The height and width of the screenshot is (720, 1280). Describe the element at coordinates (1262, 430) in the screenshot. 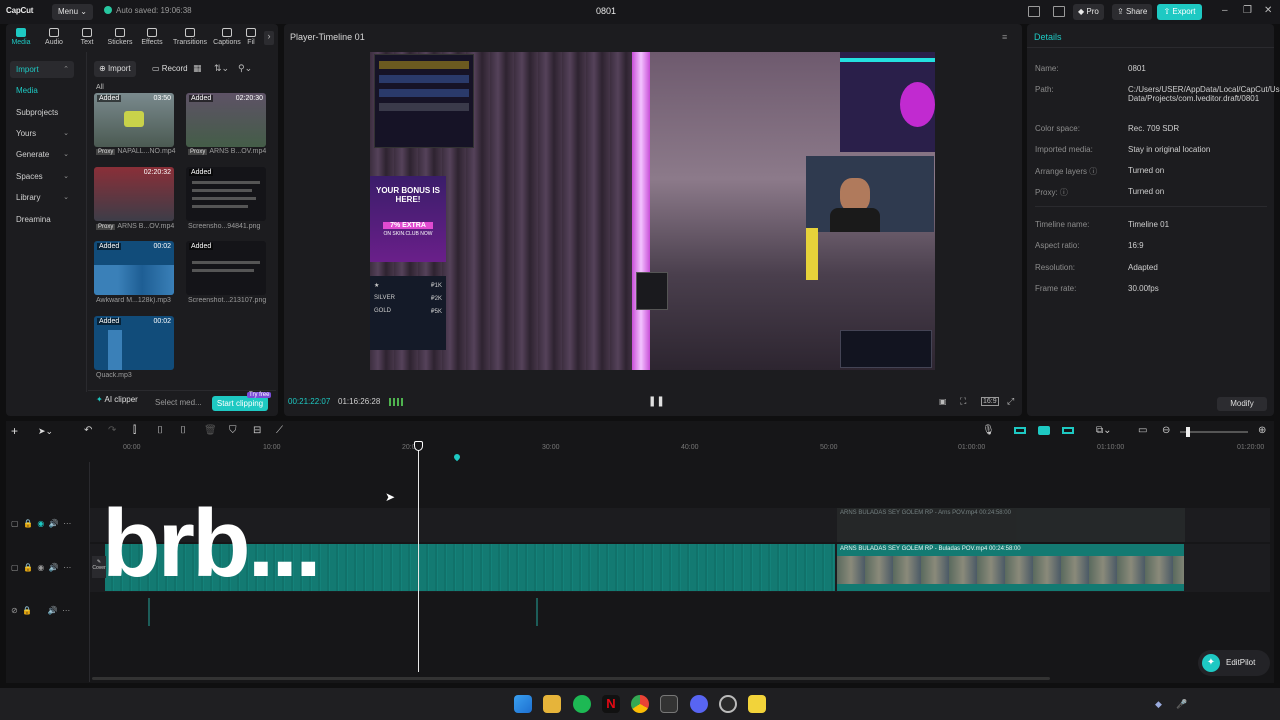

I see `zoom-in-icon: ⊕` at that location.